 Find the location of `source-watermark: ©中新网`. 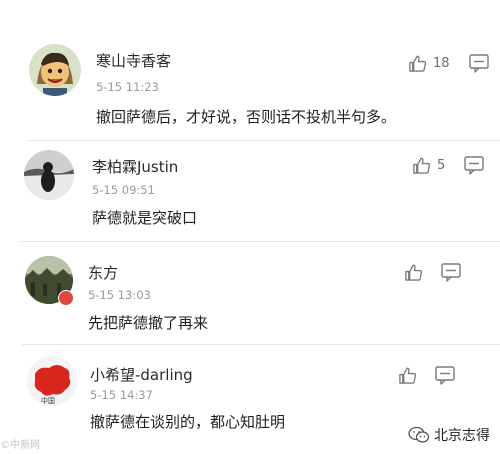

source-watermark: ©中新网 is located at coordinates (20, 445).